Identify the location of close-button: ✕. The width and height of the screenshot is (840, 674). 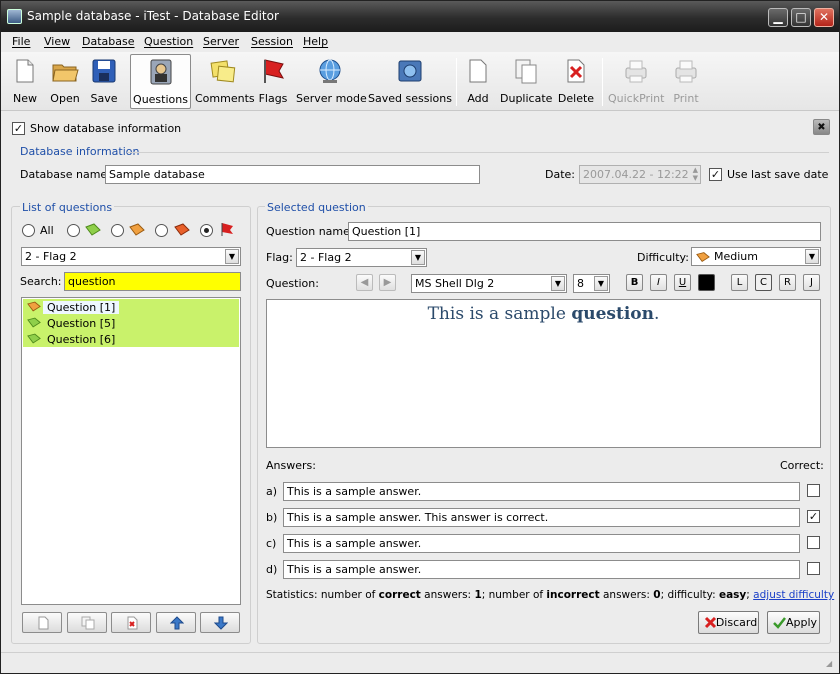
(824, 17).